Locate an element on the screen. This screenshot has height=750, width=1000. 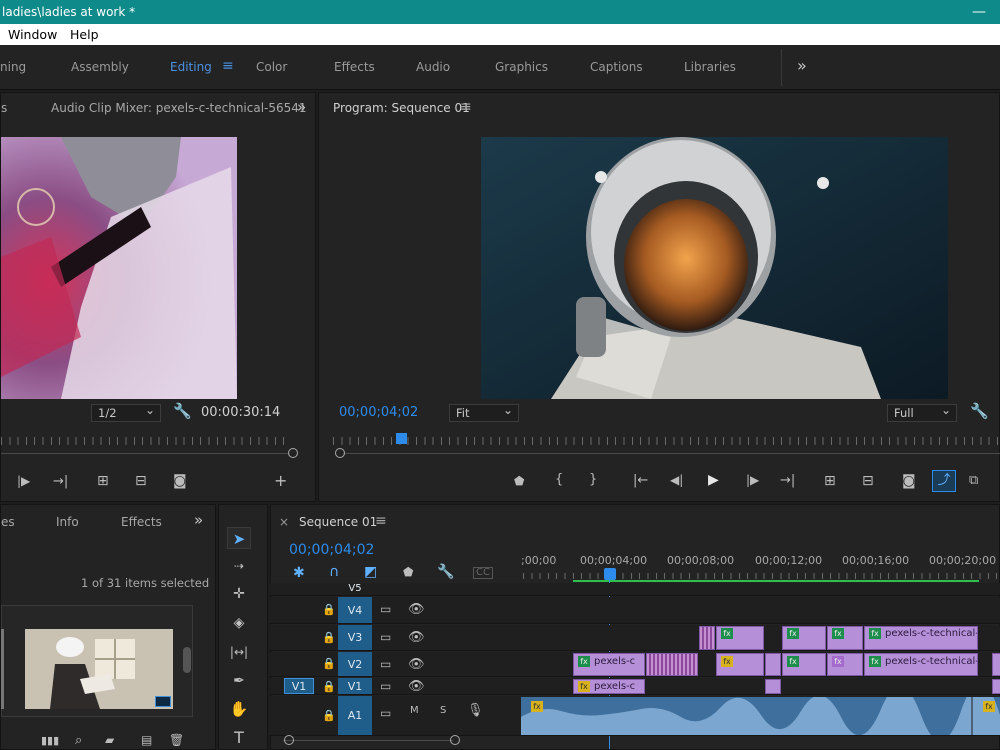
v3-lock-icon: 🔒 is located at coordinates (329, 637).